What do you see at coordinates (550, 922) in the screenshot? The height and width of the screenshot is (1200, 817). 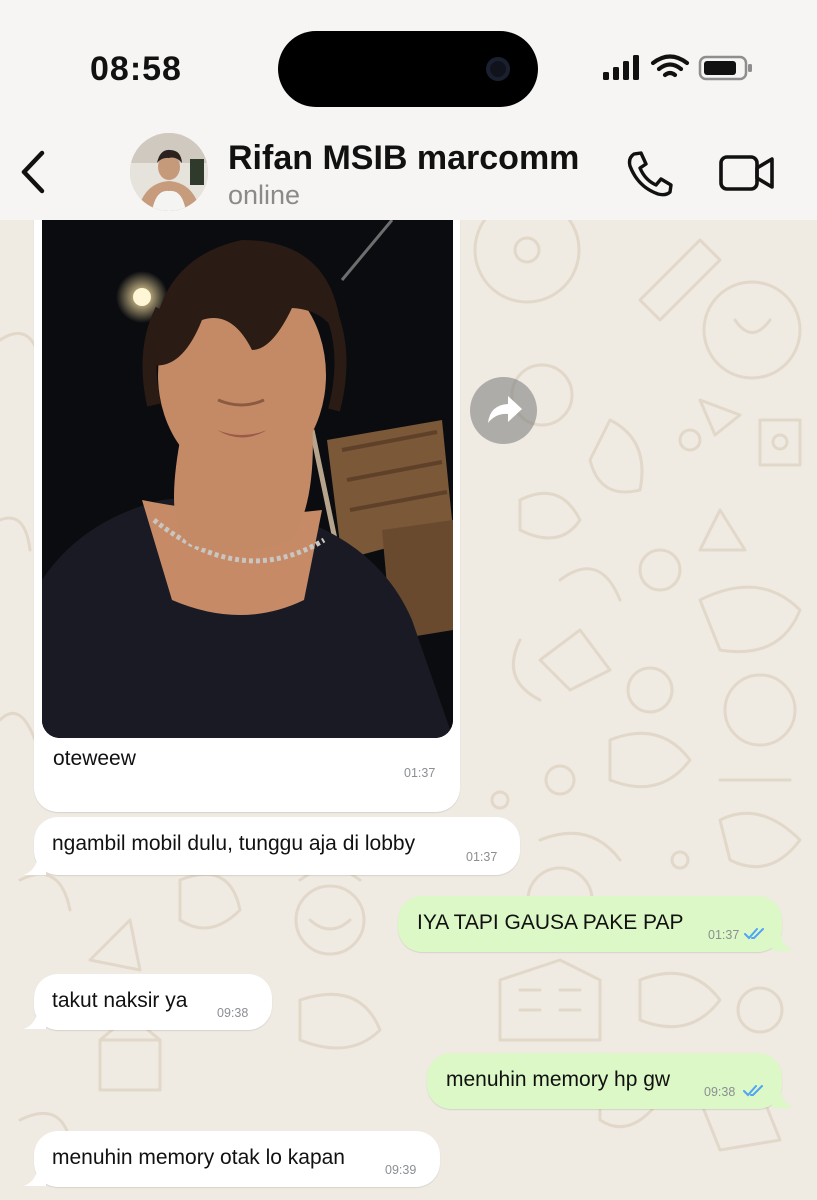 I see `message-text: IYA TAPI GAUSA PAKE PAP` at bounding box center [550, 922].